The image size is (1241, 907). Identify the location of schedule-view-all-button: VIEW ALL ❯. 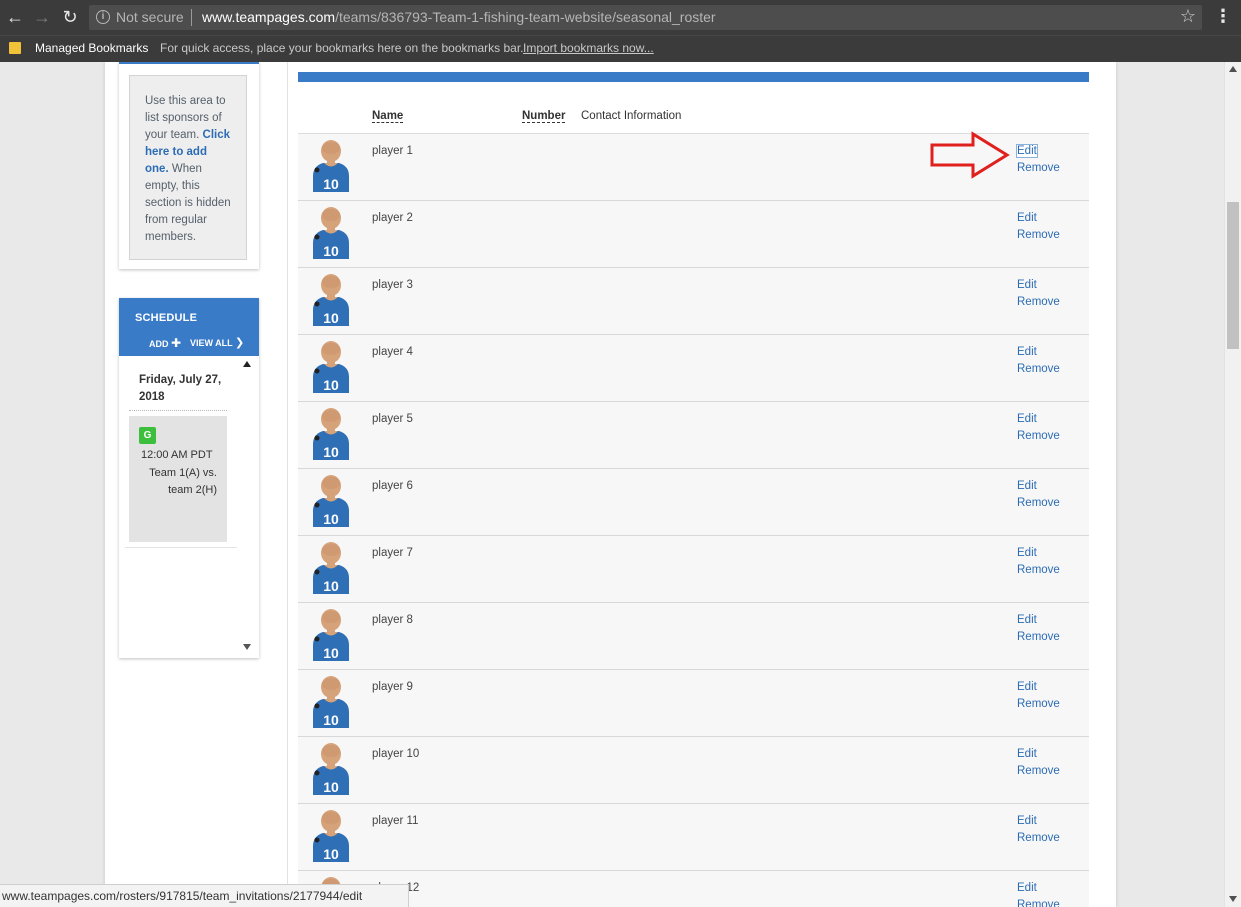
(217, 342).